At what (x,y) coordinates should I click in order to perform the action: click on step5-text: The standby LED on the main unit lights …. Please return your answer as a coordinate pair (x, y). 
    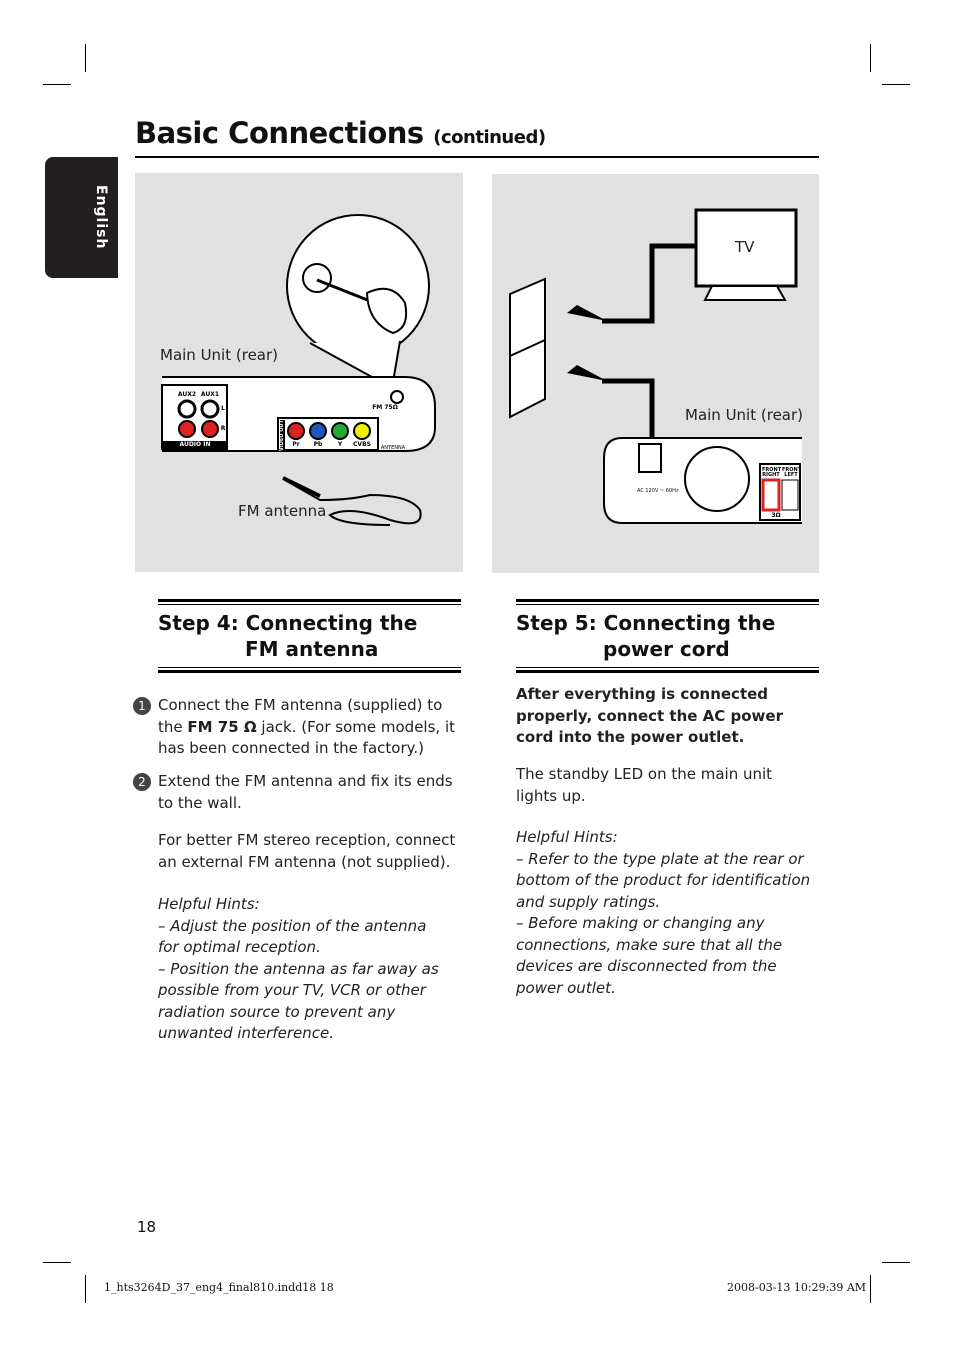
    Looking at the image, I should click on (644, 785).